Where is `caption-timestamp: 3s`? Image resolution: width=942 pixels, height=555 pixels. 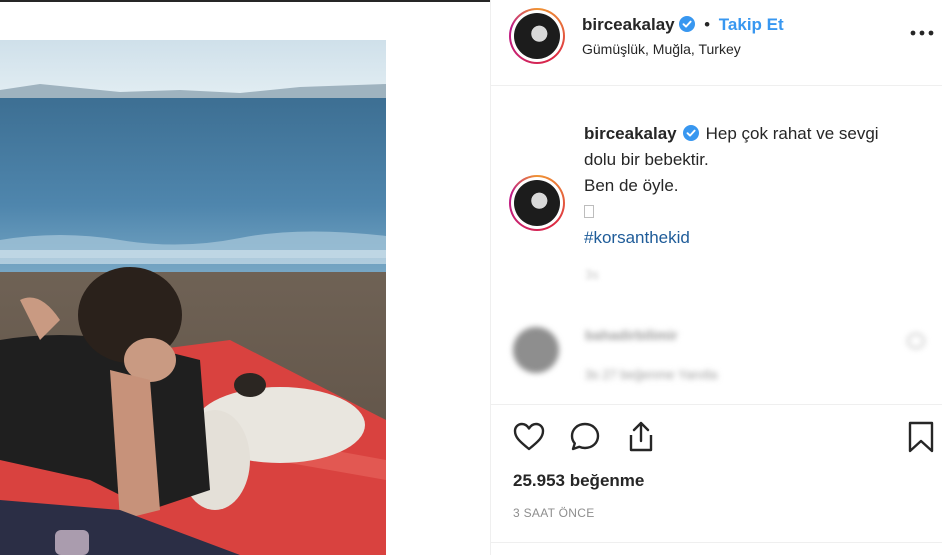 caption-timestamp: 3s is located at coordinates (592, 274).